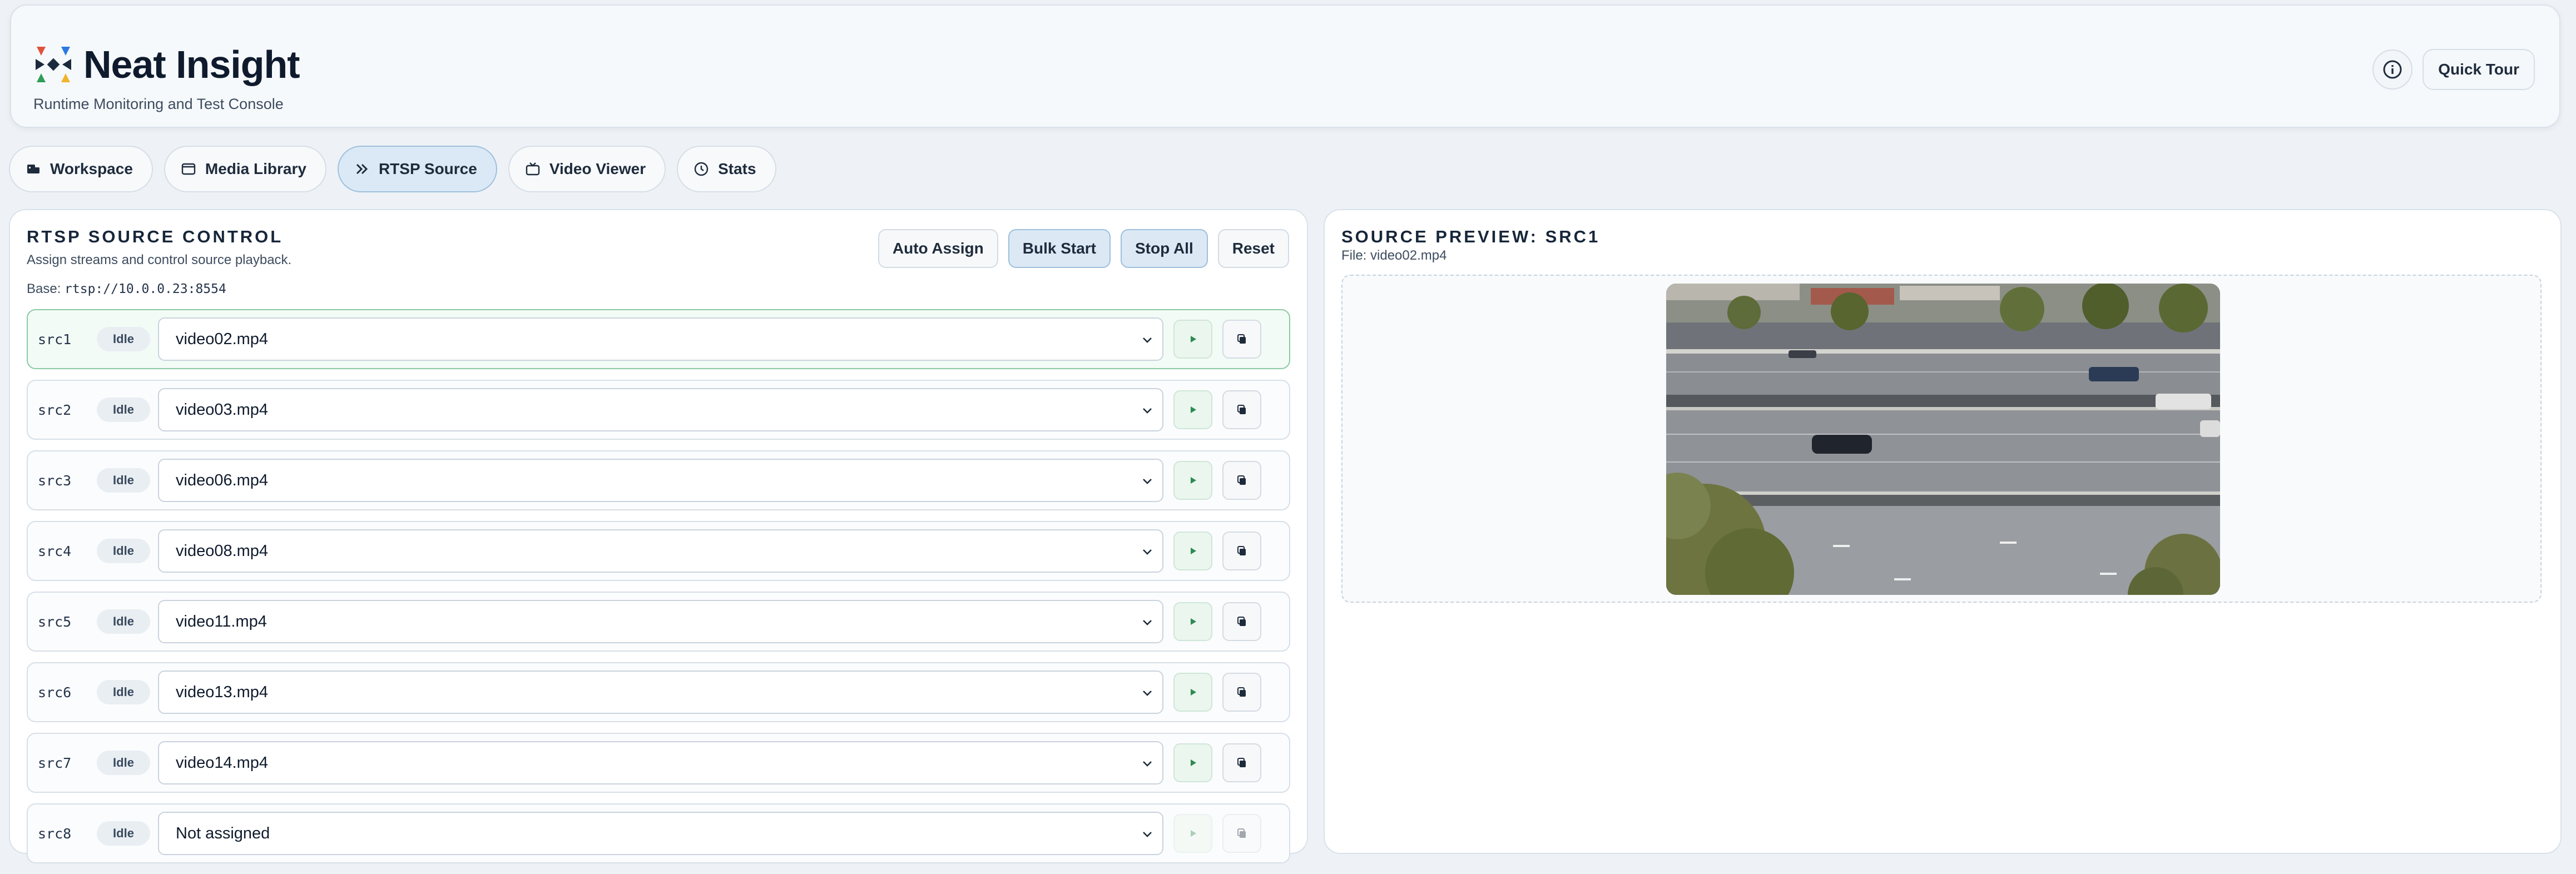 The image size is (2576, 874). What do you see at coordinates (146, 289) in the screenshot?
I see `base-url: rtsp://10.0.0.23:8554` at bounding box center [146, 289].